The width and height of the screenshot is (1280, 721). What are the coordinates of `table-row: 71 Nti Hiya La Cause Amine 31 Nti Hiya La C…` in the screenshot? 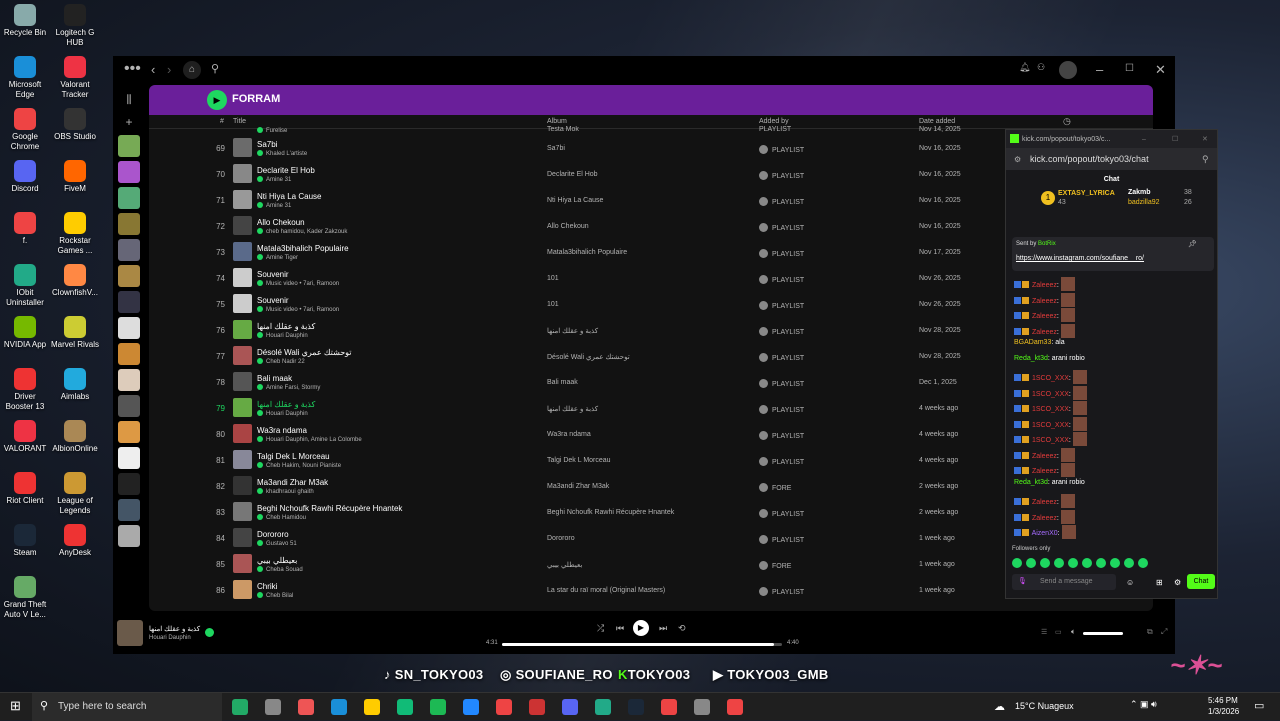 It's located at (651, 200).